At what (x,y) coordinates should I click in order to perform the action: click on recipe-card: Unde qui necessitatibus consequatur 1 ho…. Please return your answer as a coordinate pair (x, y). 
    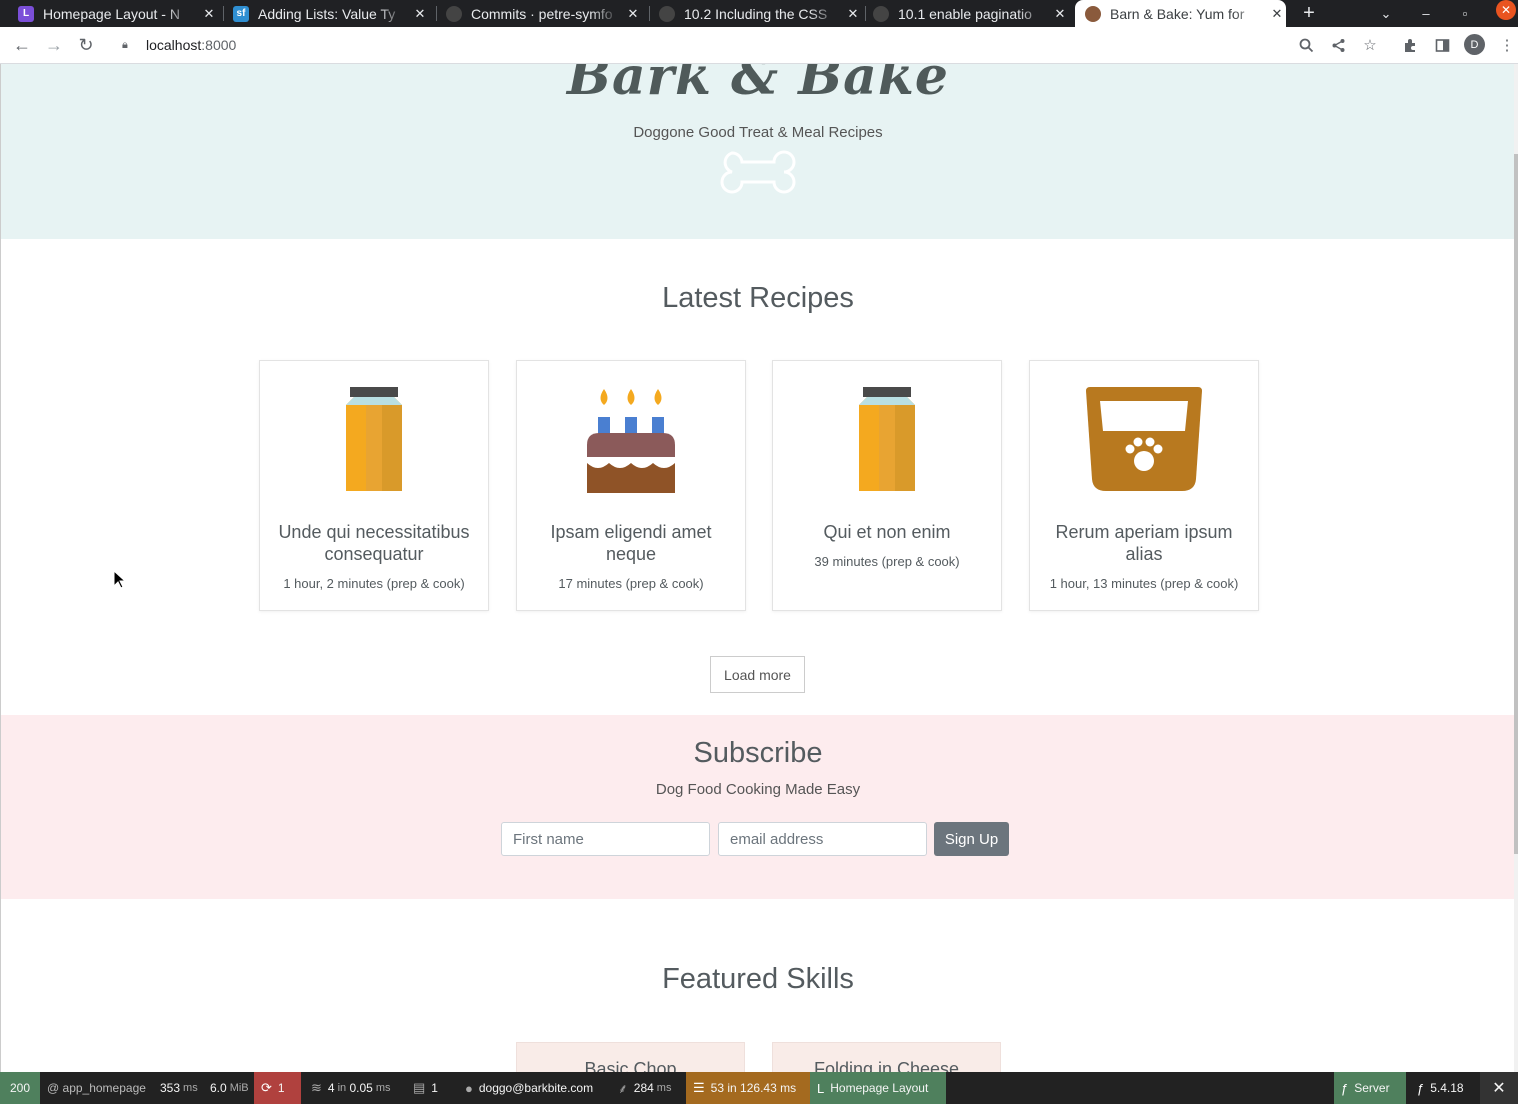
    Looking at the image, I should click on (374, 485).